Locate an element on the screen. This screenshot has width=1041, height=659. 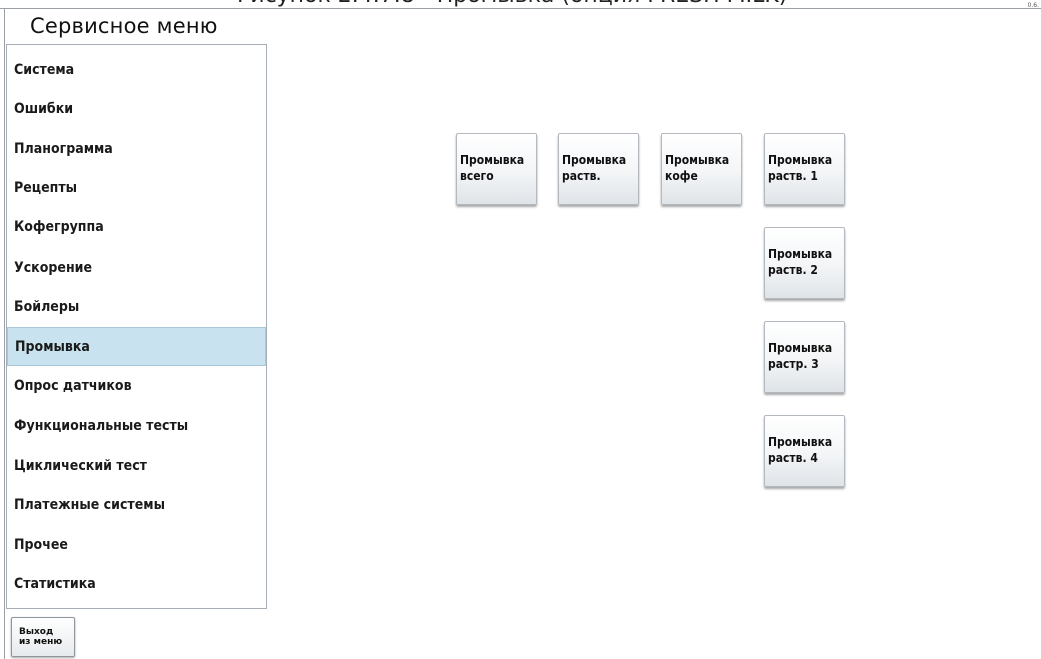
wash-all-line2: всего is located at coordinates (477, 176).